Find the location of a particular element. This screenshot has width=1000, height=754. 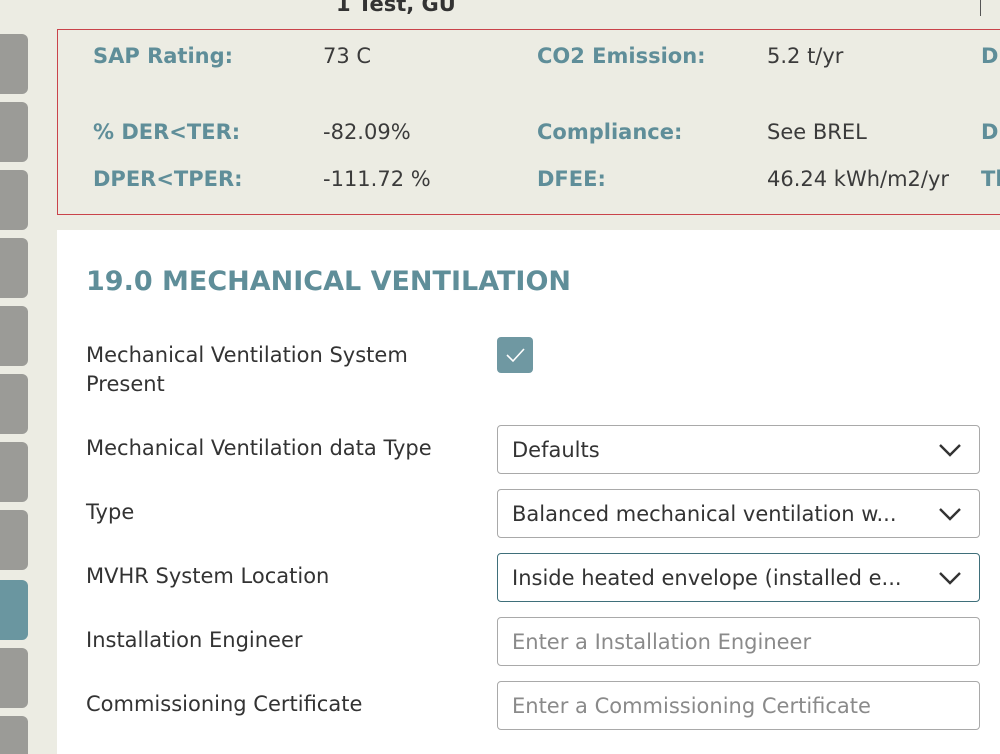

engineer-label: Installation Engineer is located at coordinates (194, 640).